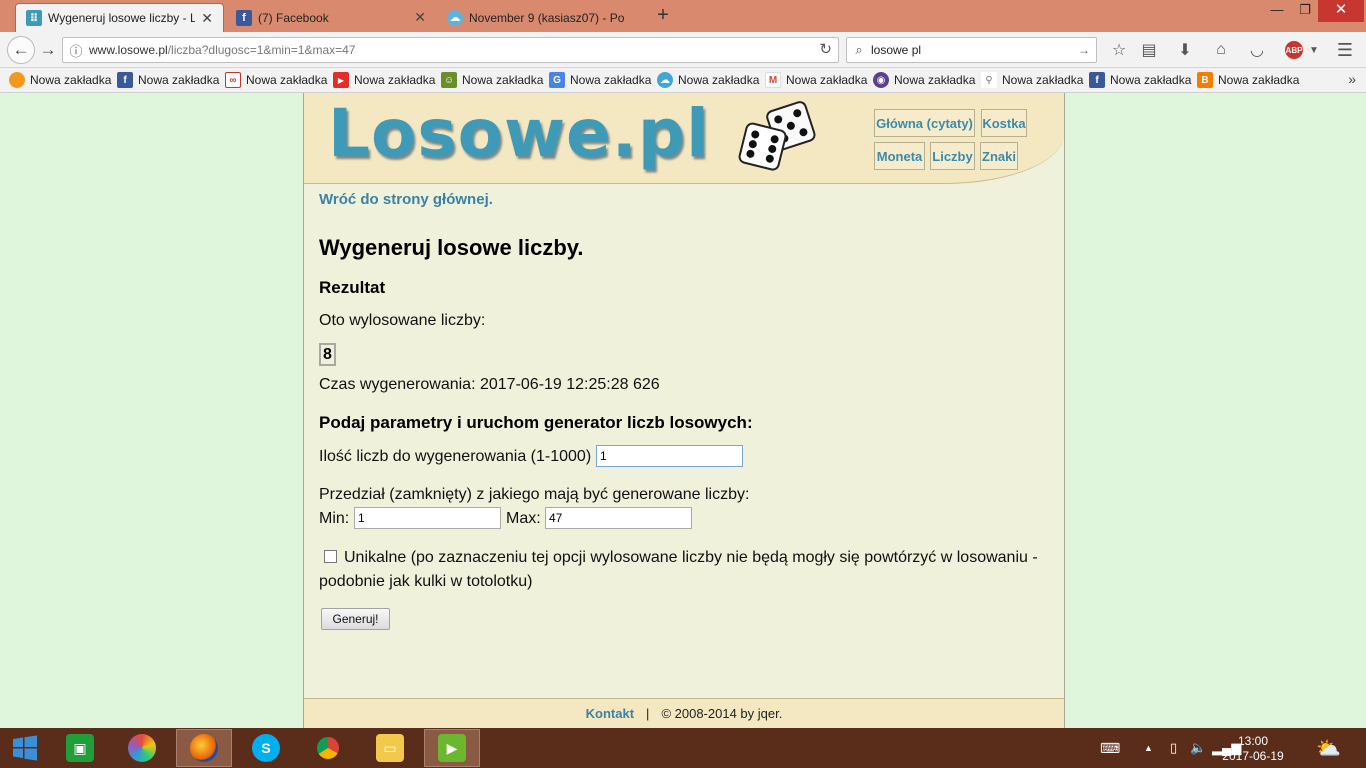 This screenshot has width=1366, height=768. Describe the element at coordinates (355, 619) in the screenshot. I see `generate-button: Generuj!` at that location.